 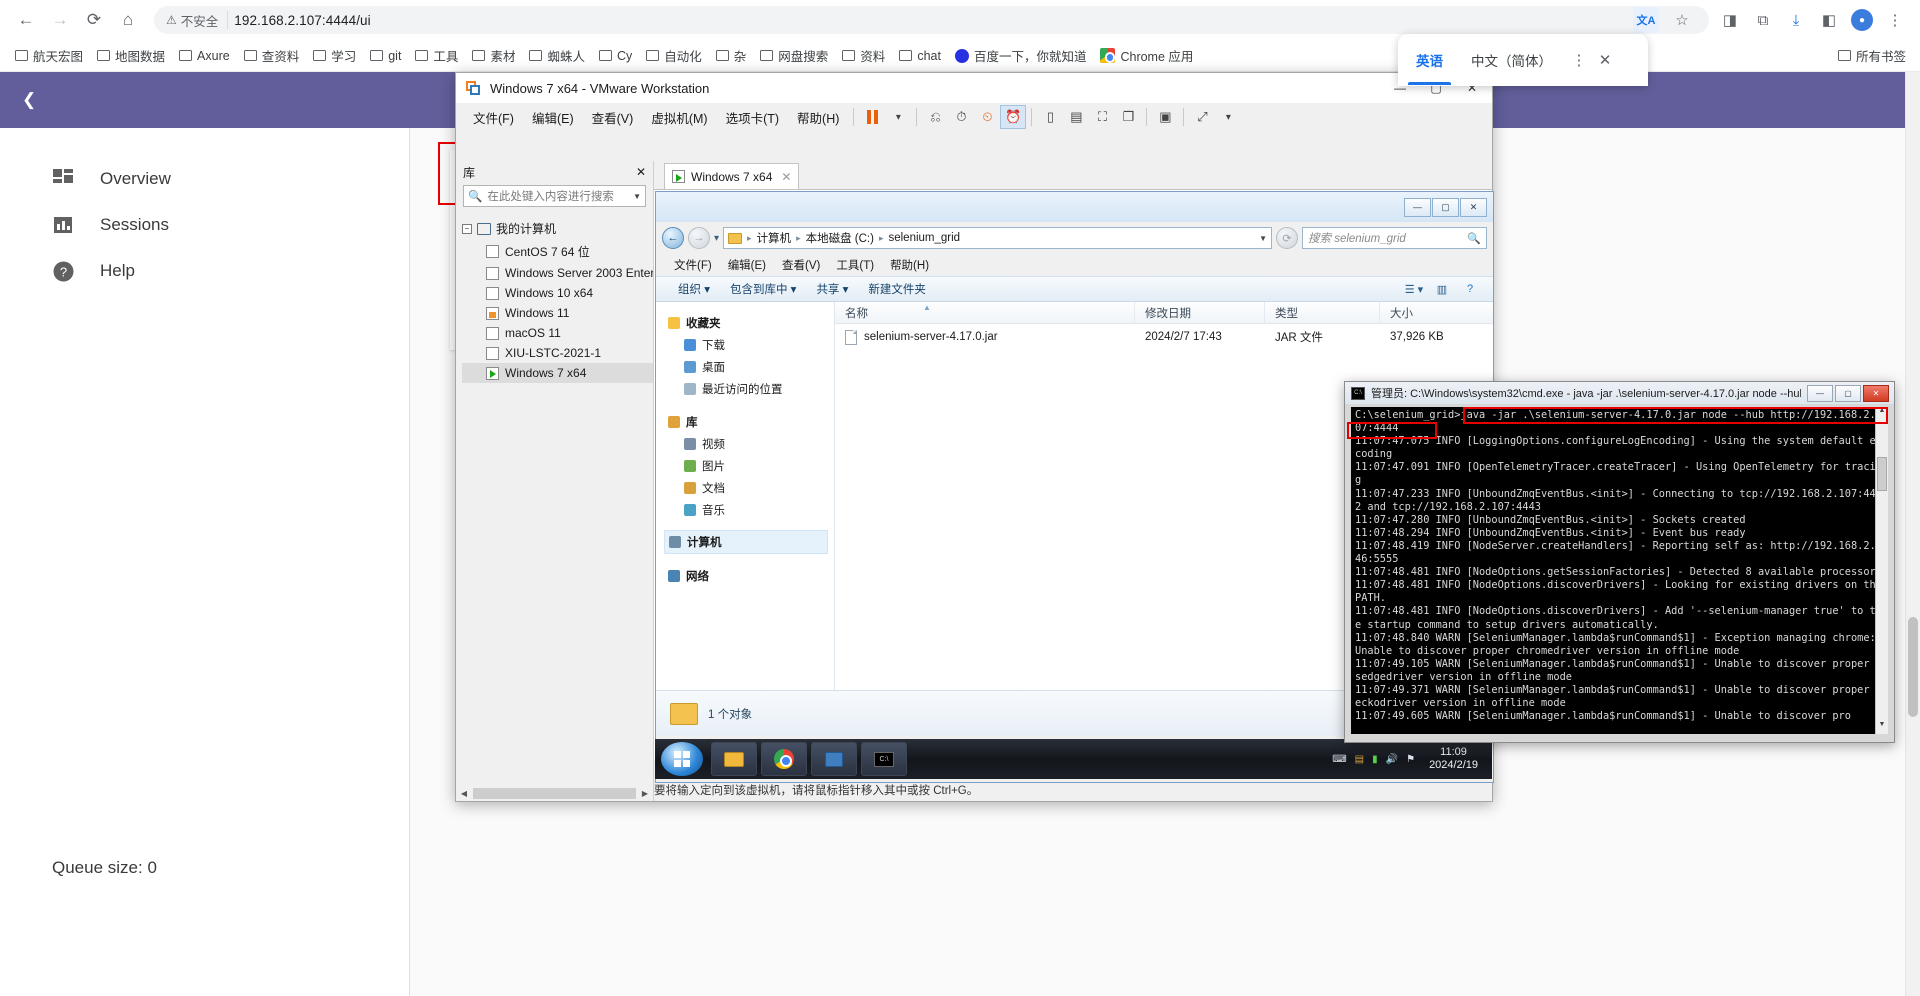 What do you see at coordinates (1453, 759) in the screenshot?
I see `taskbar-clock: 11:09 2024/2/19` at bounding box center [1453, 759].